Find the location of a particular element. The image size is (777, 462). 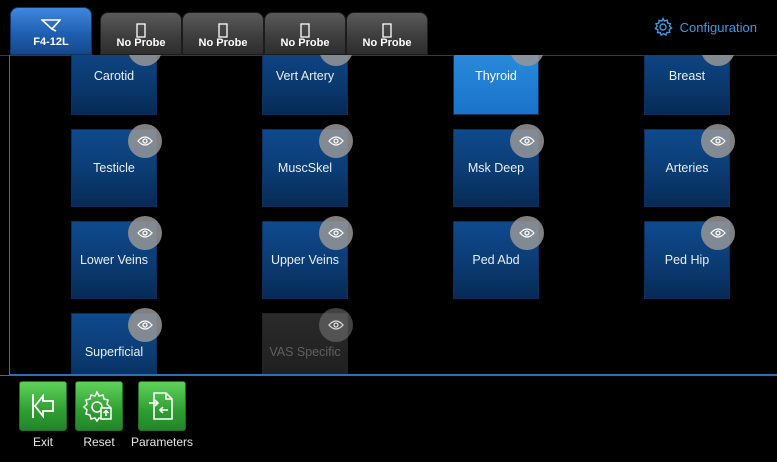

parameters-button is located at coordinates (162, 406).